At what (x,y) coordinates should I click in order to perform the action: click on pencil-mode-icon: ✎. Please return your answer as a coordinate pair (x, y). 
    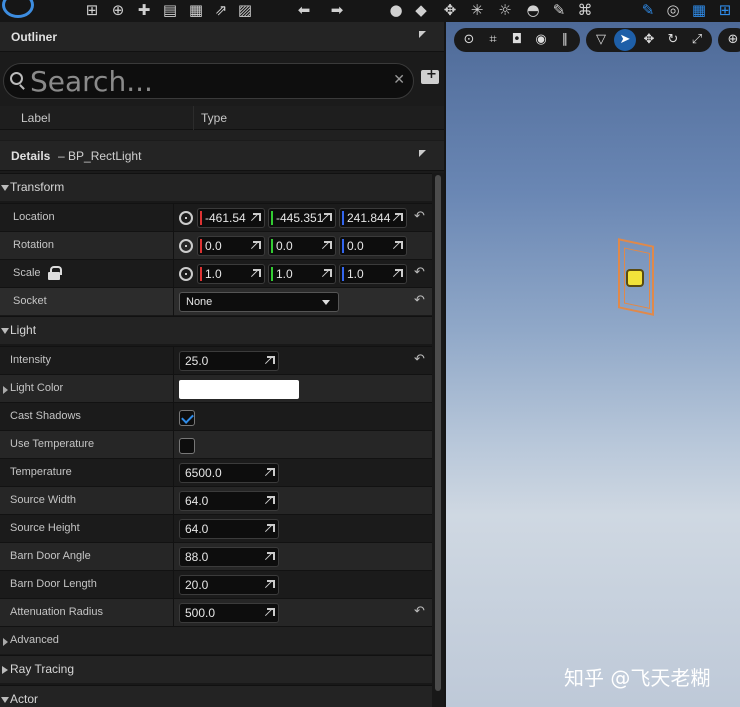
    Looking at the image, I should click on (648, 10).